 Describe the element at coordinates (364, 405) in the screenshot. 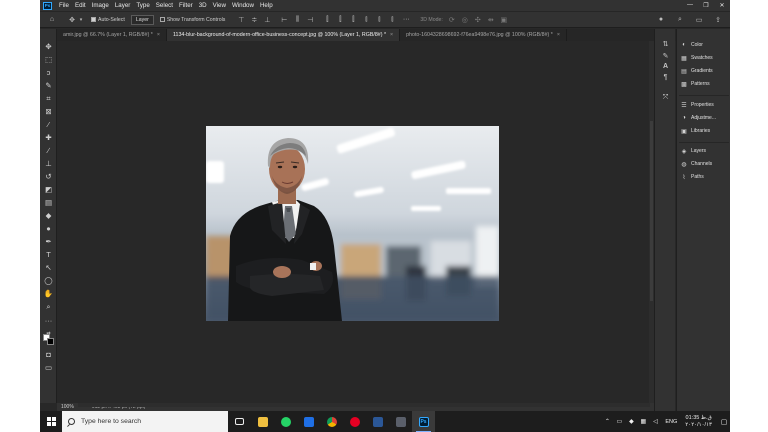

I see `horizontal-scrollbar` at that location.